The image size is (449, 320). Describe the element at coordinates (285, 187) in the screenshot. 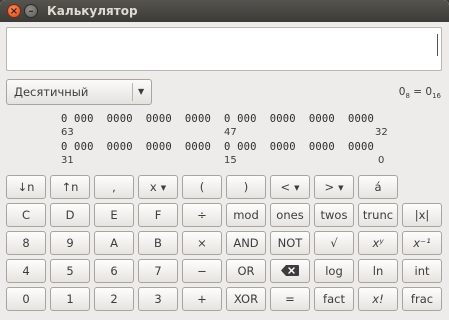

I see `less-than-label: <` at that location.